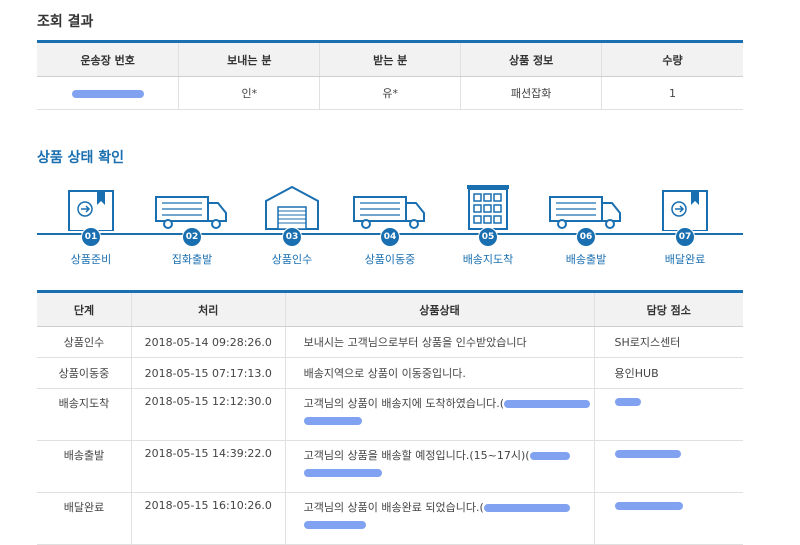  I want to click on row-office: SH로지스센터, so click(668, 342).